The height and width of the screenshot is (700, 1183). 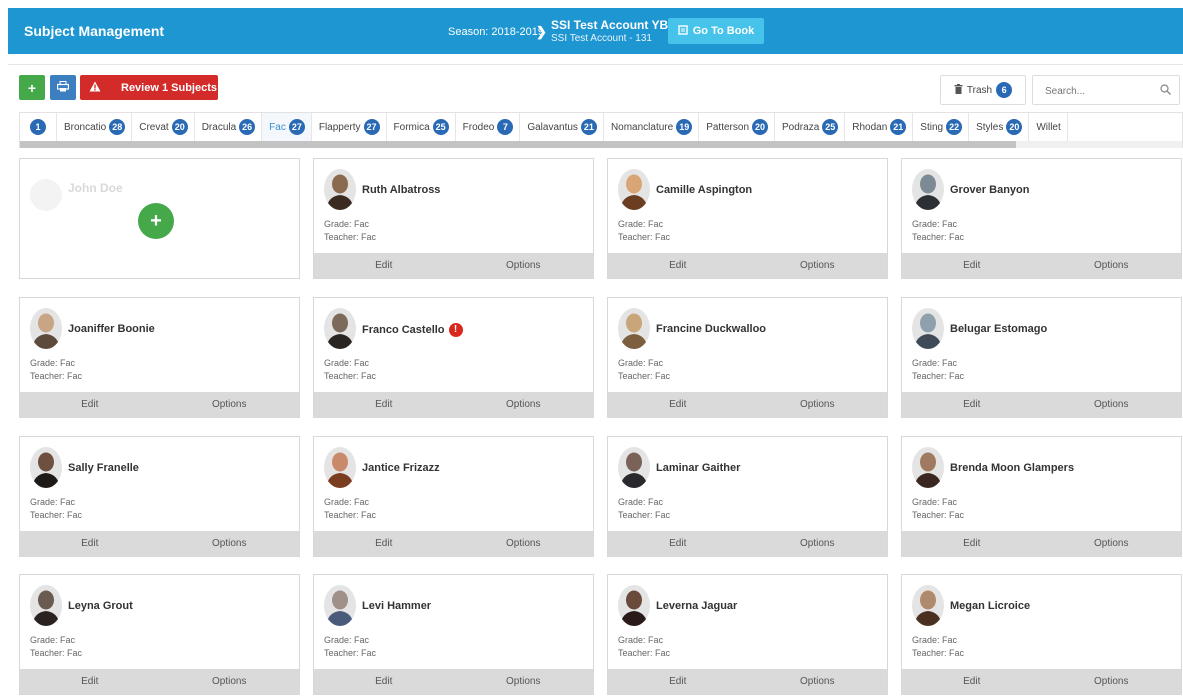 I want to click on user-placeholder-icon, so click(x=46, y=195).